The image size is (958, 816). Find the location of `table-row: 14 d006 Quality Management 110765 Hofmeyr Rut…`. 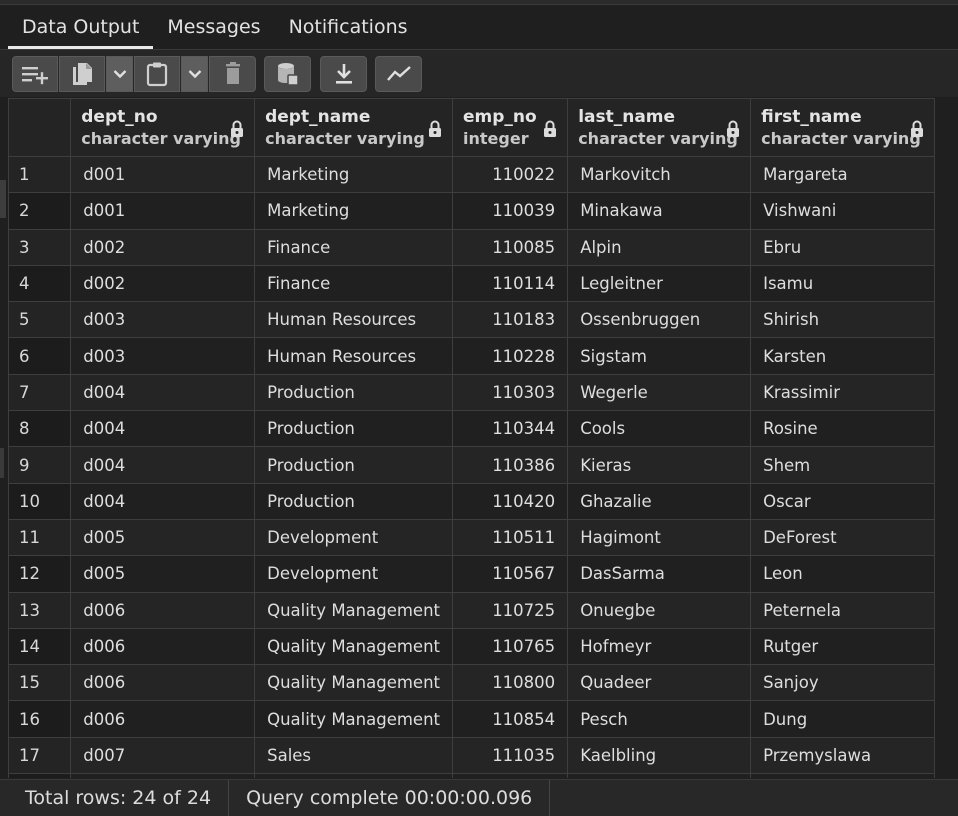

table-row: 14 d006 Quality Management 110765 Hofmeyr Rut… is located at coordinates (471, 646).